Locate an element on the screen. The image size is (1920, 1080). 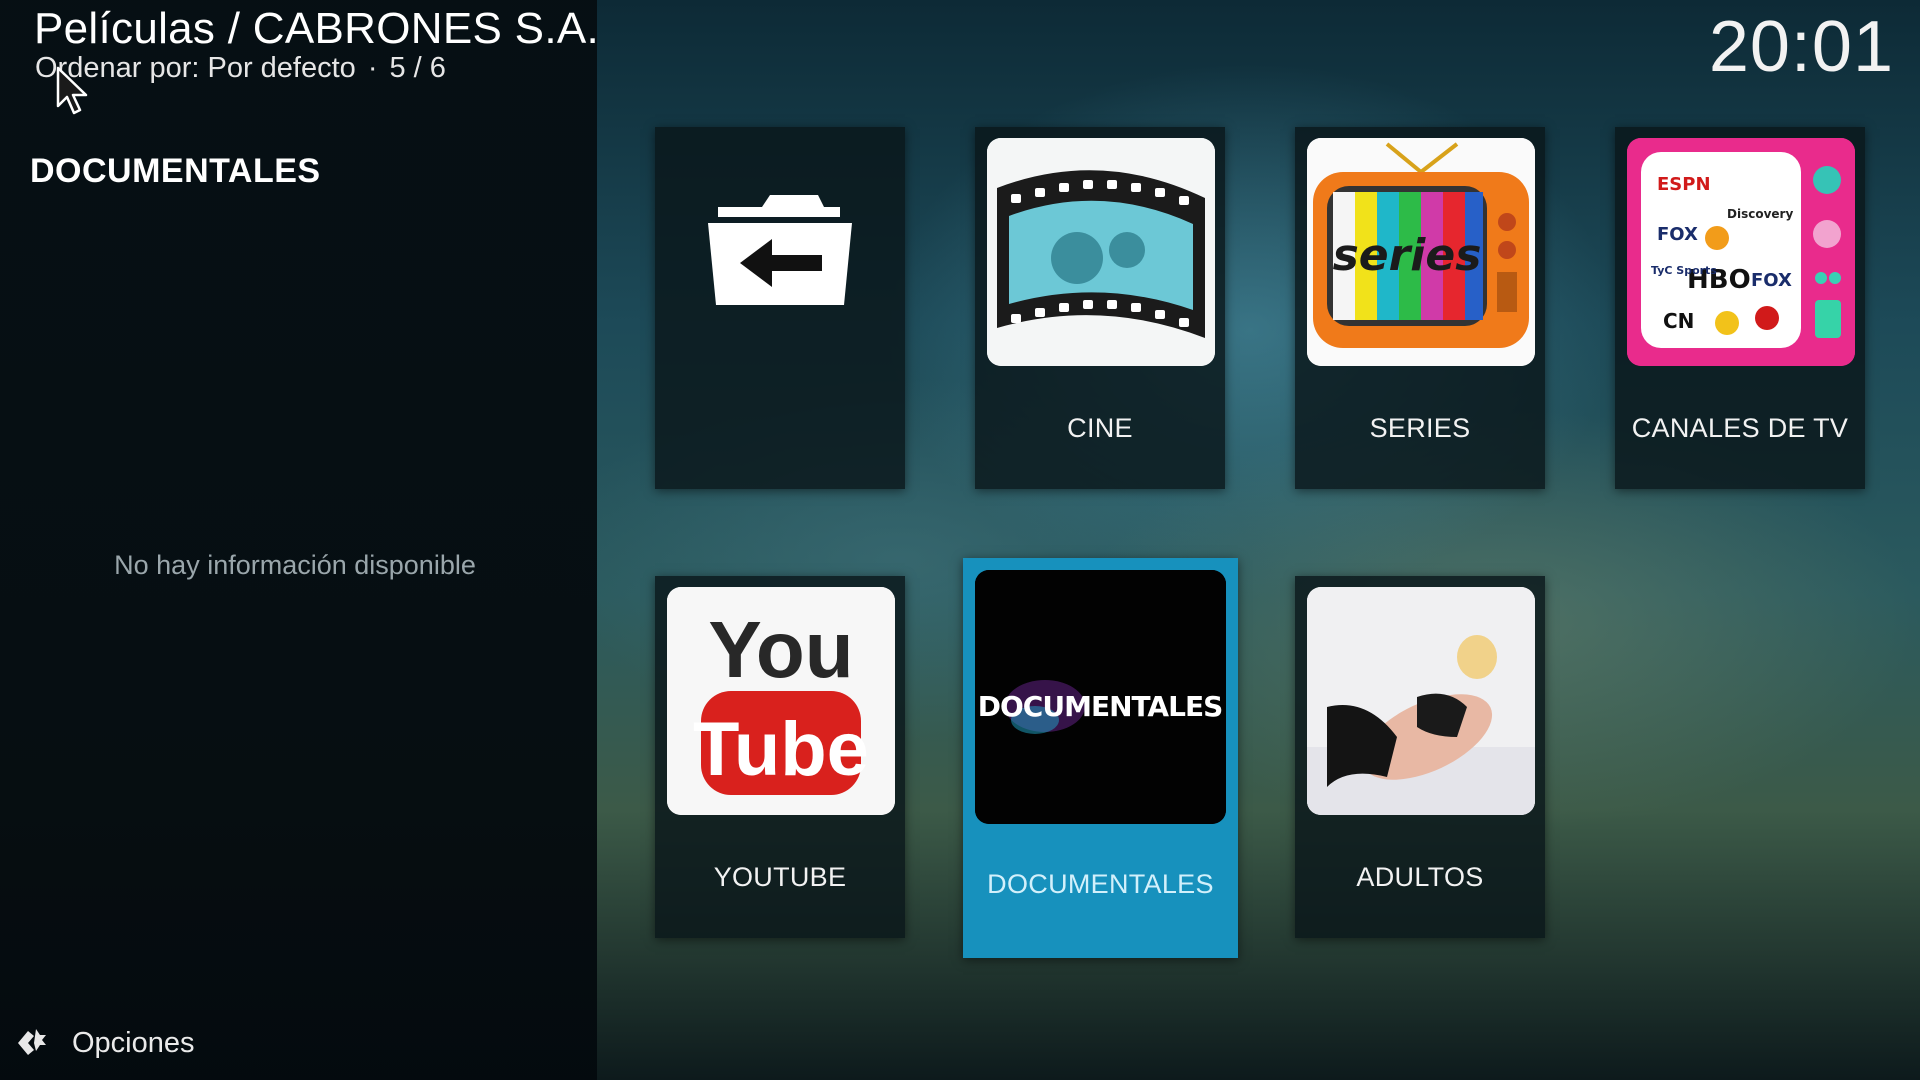
tile-label: DOCUMENTALES is located at coordinates (1100, 884).